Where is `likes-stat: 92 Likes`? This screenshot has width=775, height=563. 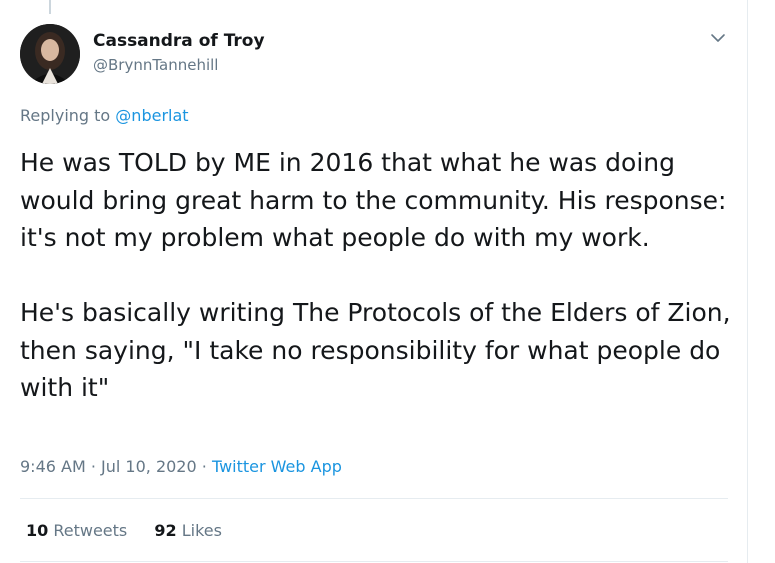
likes-stat: 92 Likes is located at coordinates (188, 530).